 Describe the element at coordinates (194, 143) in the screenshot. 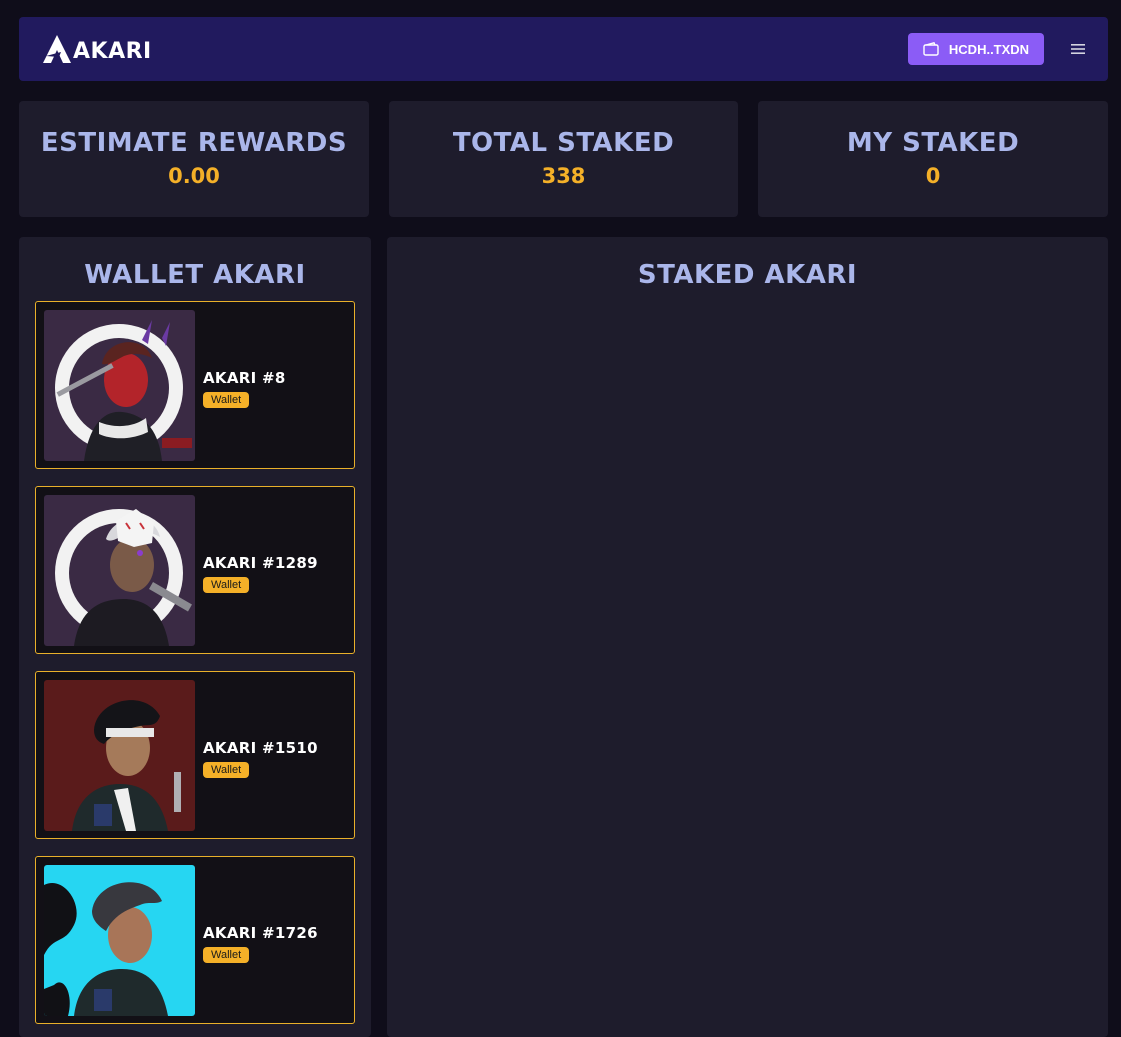

I see `estimate-rewards-title: ESTIMATE REWARDS` at that location.